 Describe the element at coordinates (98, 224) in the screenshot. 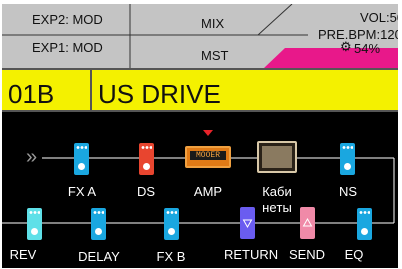

I see `delay-pedal-icon` at that location.